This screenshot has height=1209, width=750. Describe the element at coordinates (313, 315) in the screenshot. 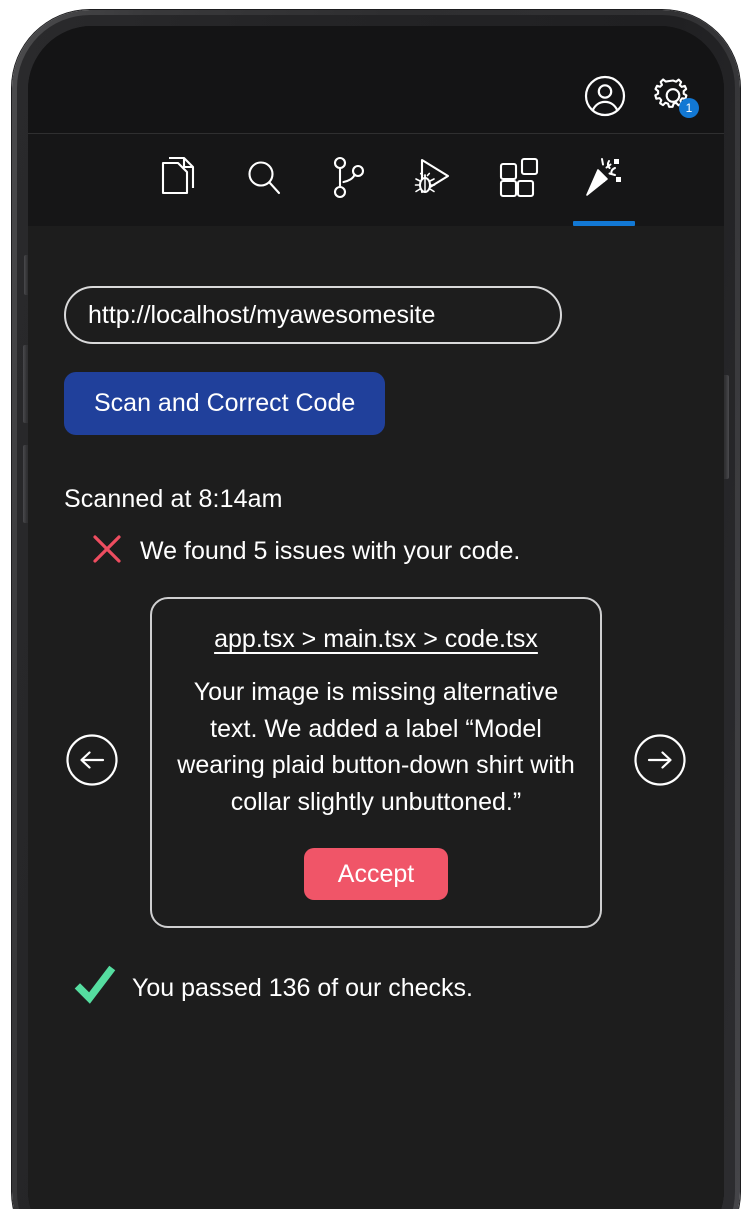

I see `url-input: http://localhost/myawesomesite` at that location.